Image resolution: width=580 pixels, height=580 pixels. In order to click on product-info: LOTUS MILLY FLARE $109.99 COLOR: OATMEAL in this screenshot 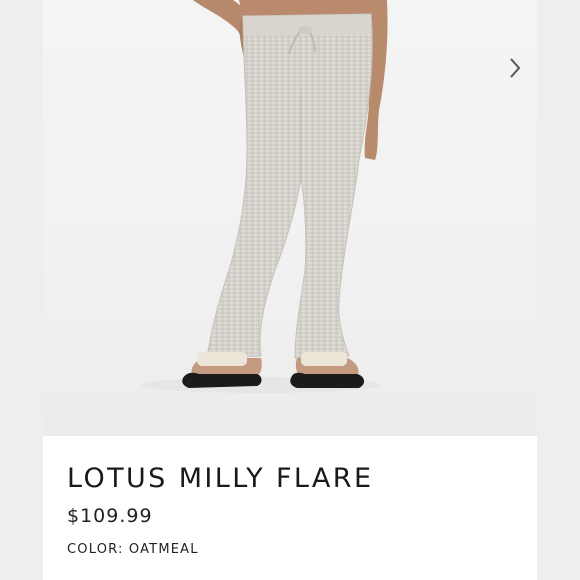, I will do `click(297, 508)`.